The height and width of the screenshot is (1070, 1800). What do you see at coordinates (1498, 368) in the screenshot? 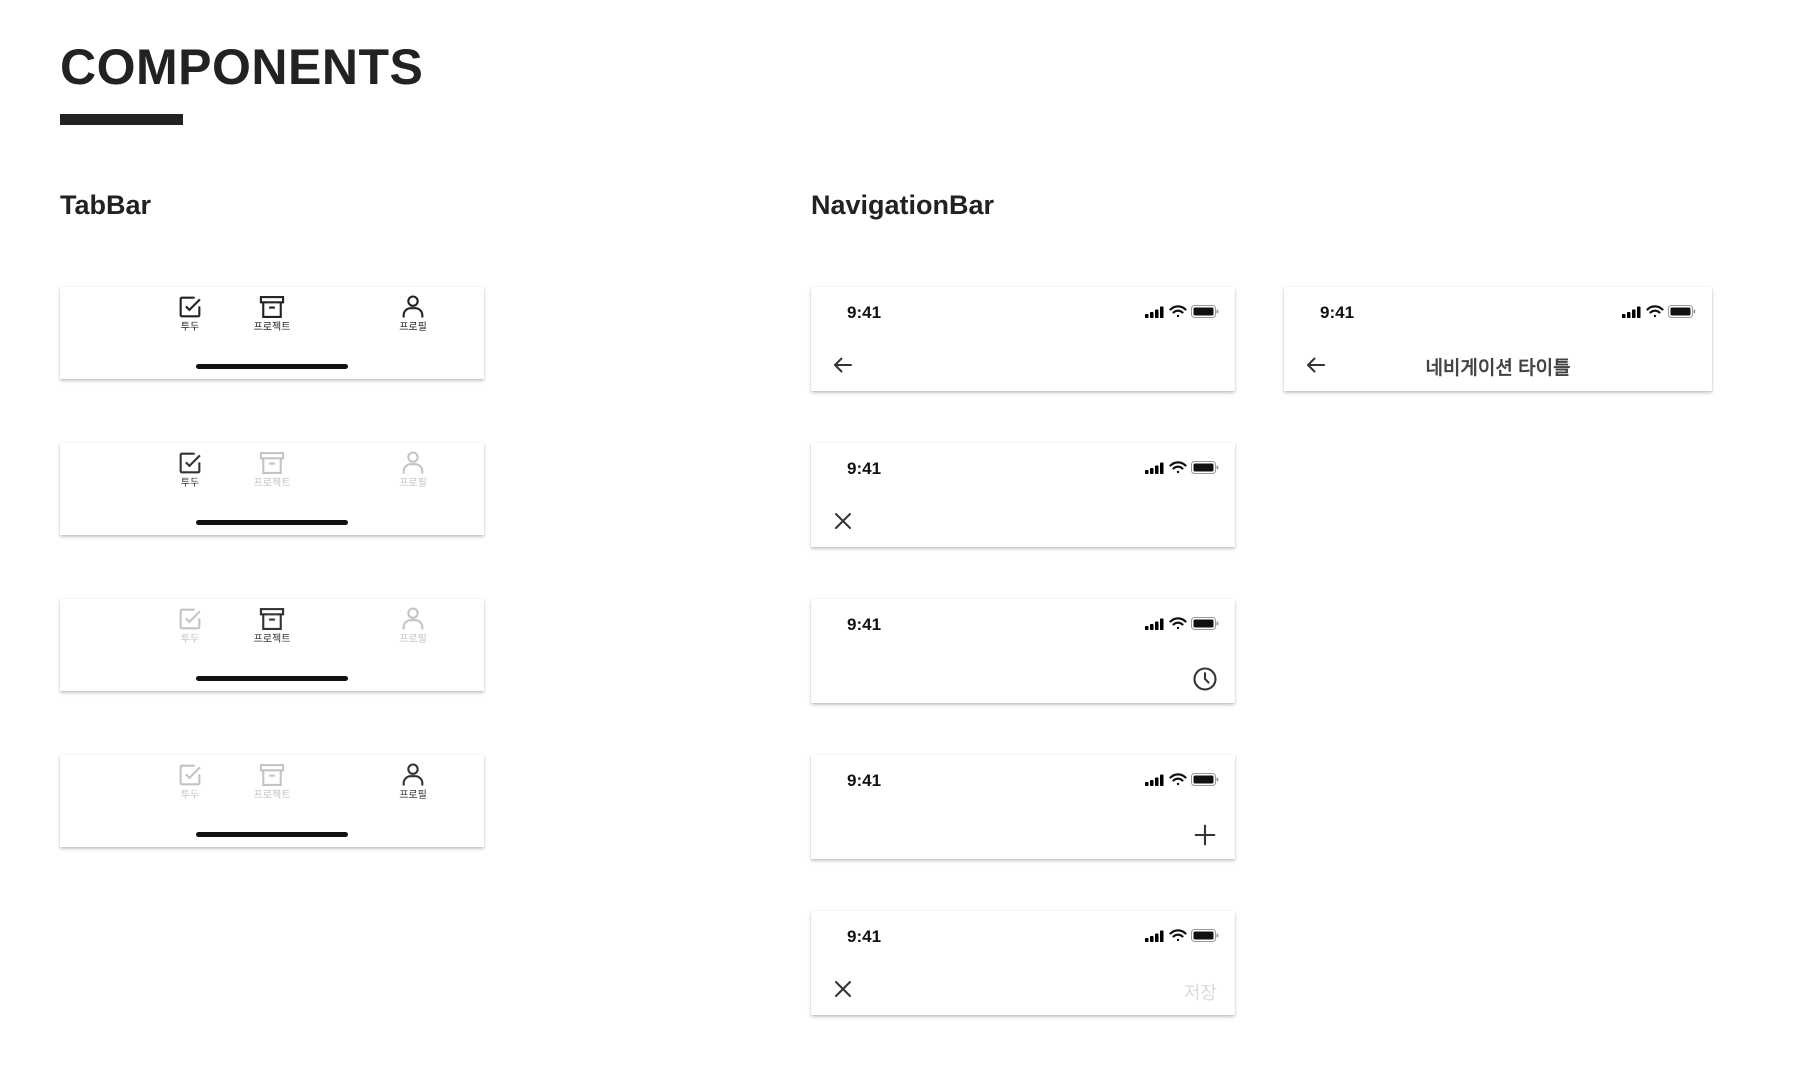
I see `navbar-title: 네비게이션 타이틀` at bounding box center [1498, 368].